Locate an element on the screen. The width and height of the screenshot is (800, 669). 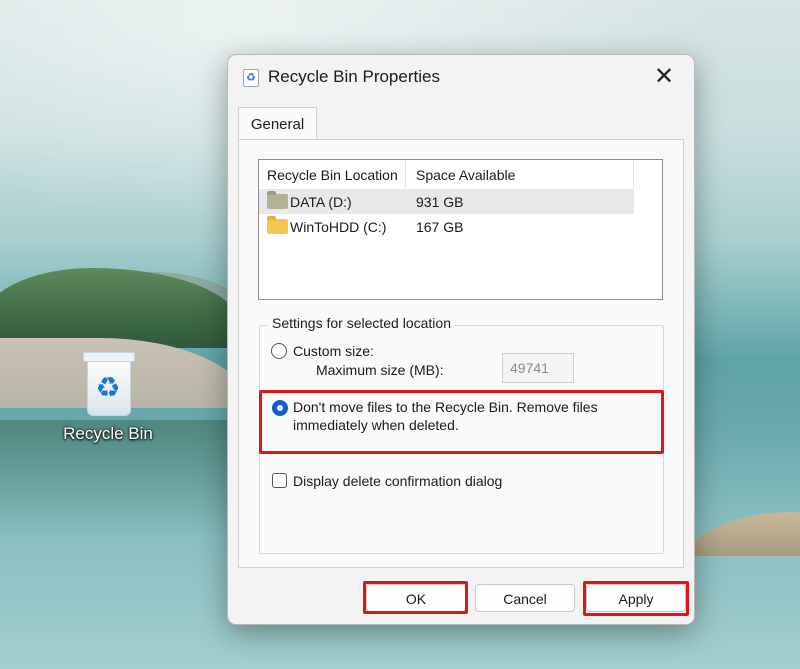
location-name: WinToHDD (C:) is located at coordinates (338, 227).